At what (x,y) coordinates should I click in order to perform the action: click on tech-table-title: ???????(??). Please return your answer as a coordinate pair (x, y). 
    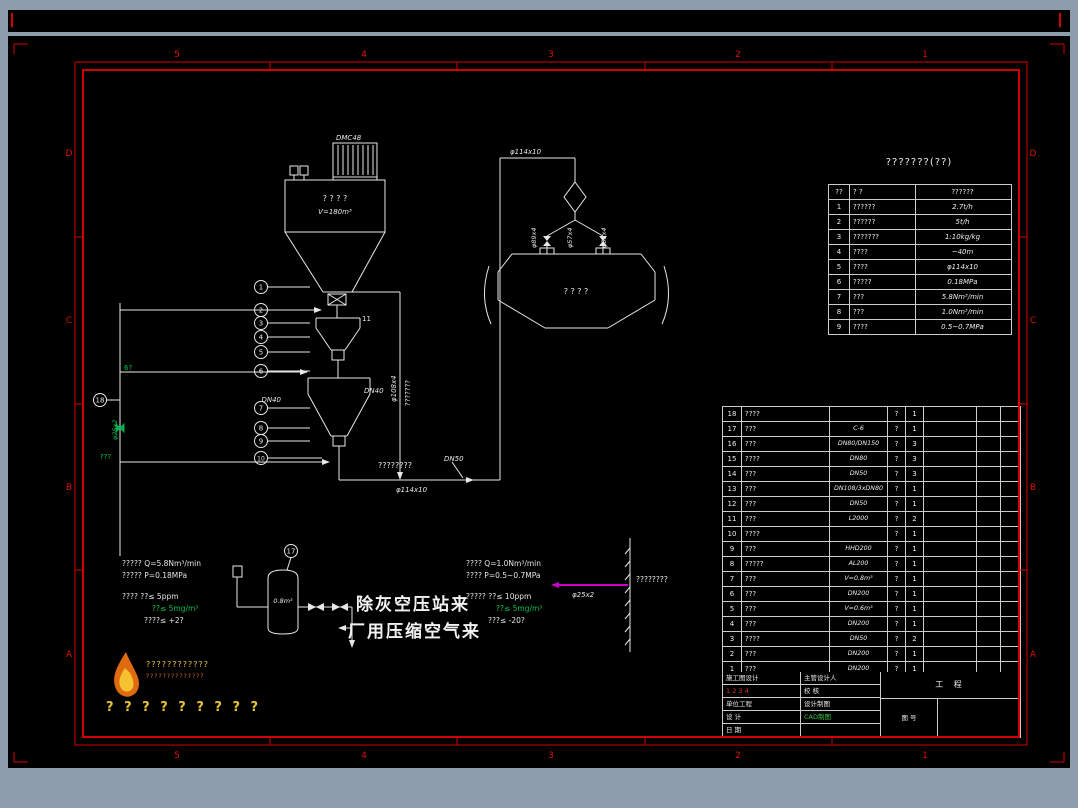
    Looking at the image, I should click on (919, 162).